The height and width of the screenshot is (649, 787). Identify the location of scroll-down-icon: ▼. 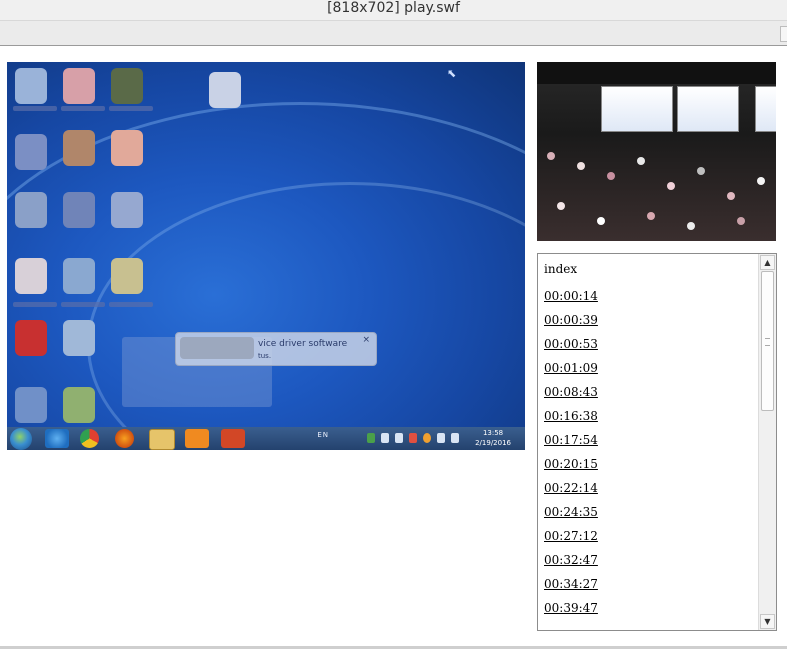
(767, 621).